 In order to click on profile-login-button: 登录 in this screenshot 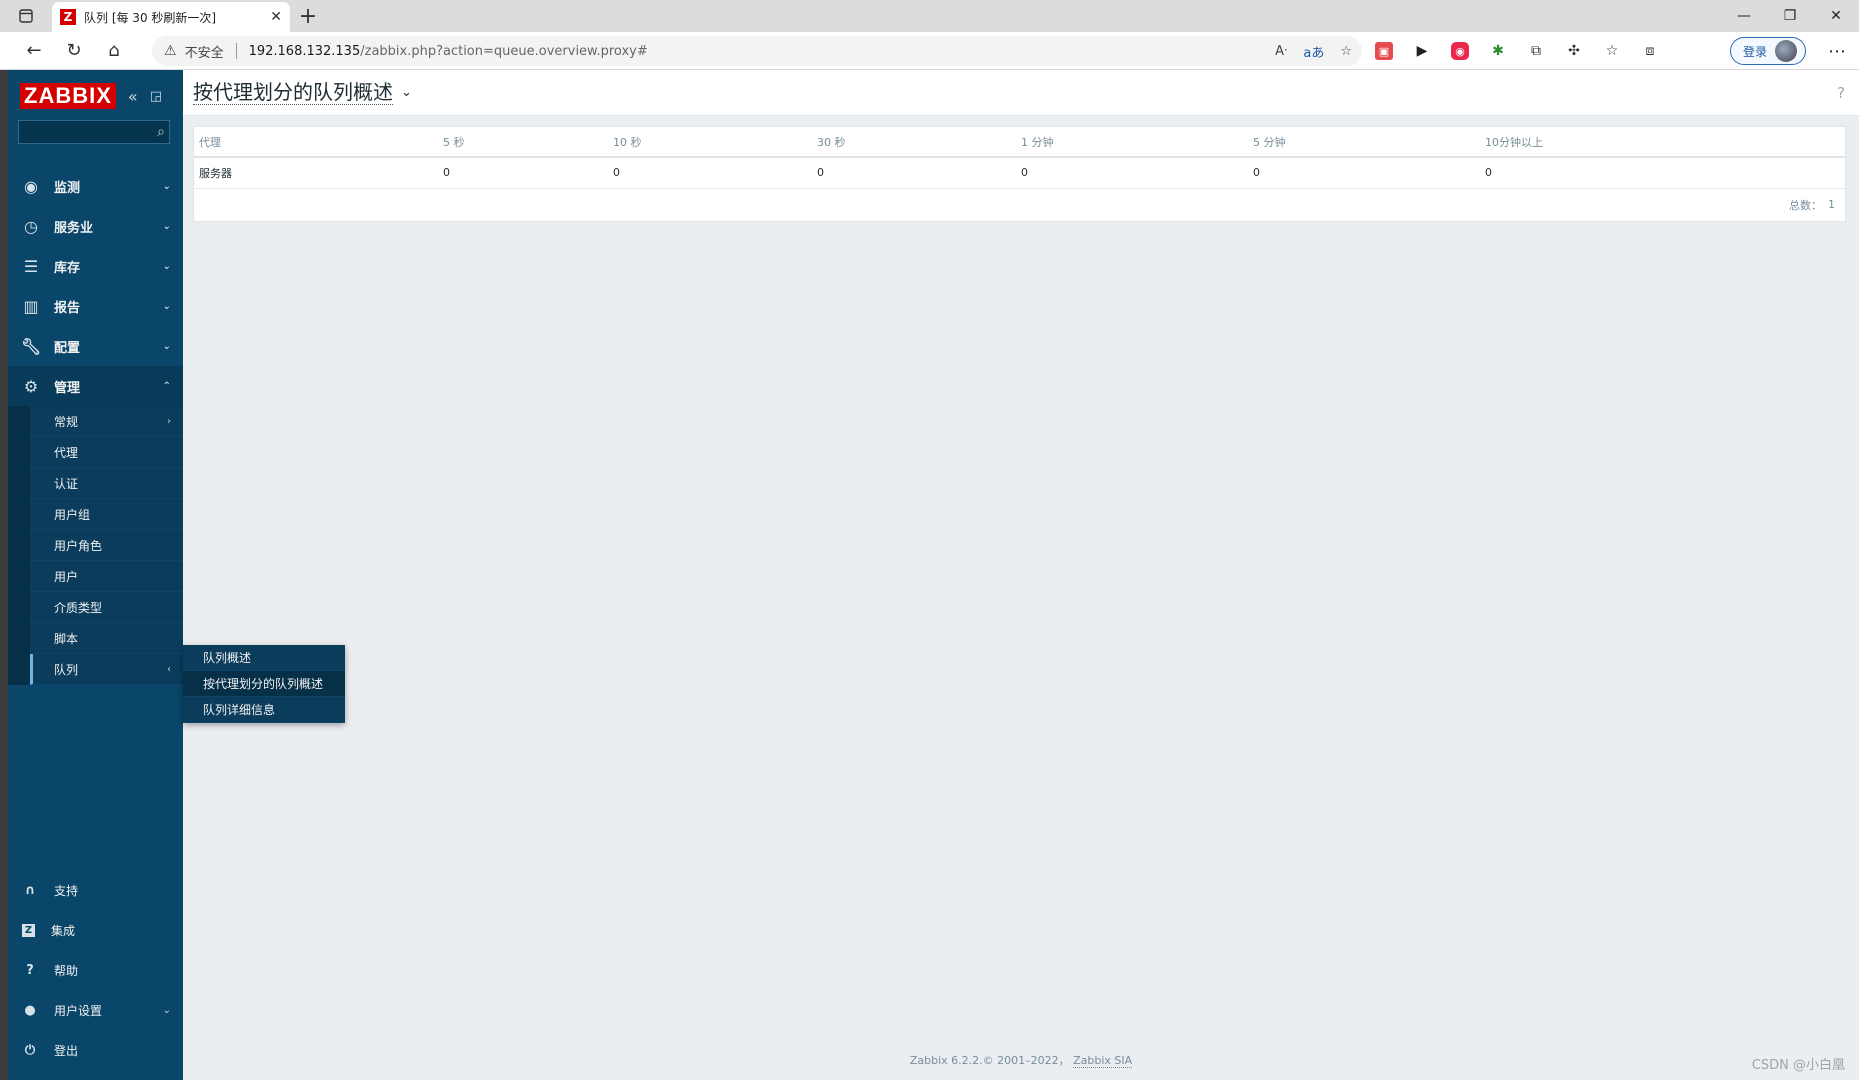, I will do `click(1768, 51)`.